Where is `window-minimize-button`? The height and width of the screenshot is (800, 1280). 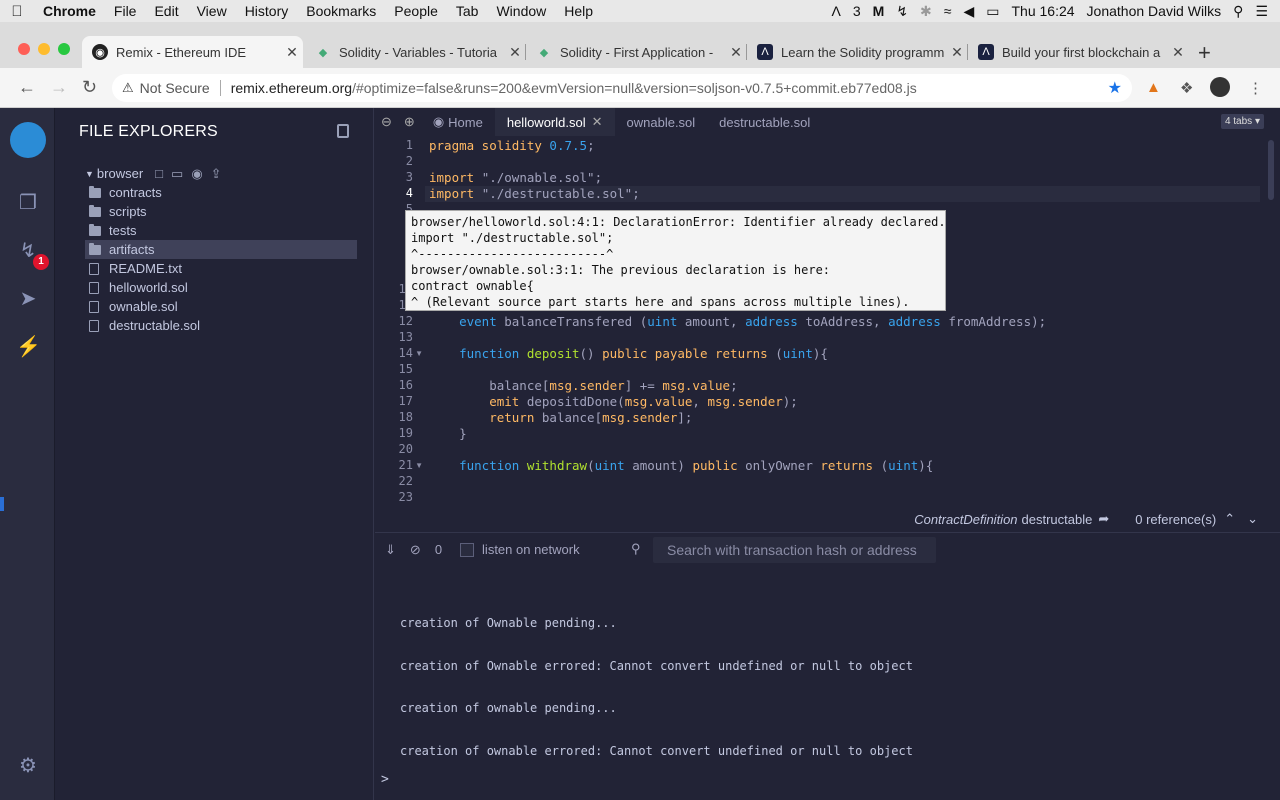
window-minimize-button is located at coordinates (44, 49).